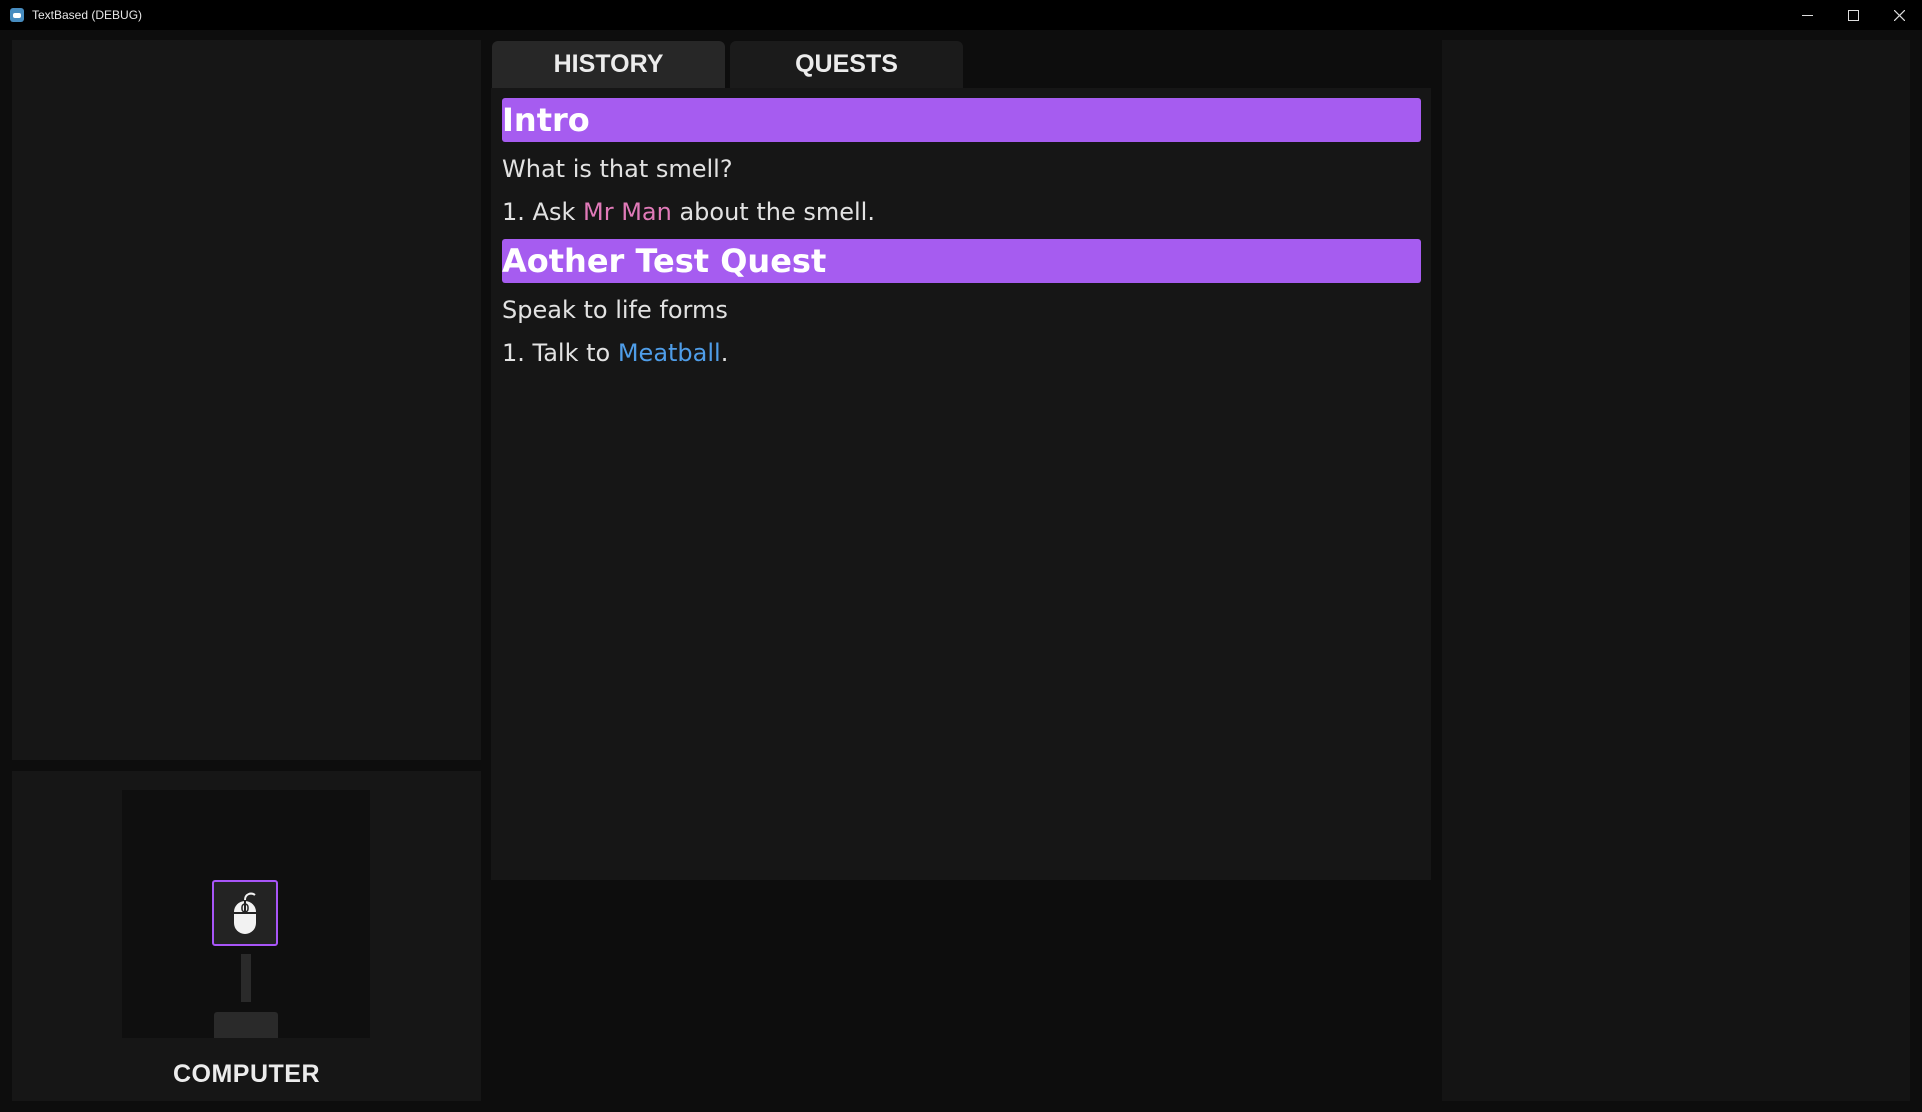  Describe the element at coordinates (961, 261) in the screenshot. I see `quest-title: Aother Test Quest` at that location.